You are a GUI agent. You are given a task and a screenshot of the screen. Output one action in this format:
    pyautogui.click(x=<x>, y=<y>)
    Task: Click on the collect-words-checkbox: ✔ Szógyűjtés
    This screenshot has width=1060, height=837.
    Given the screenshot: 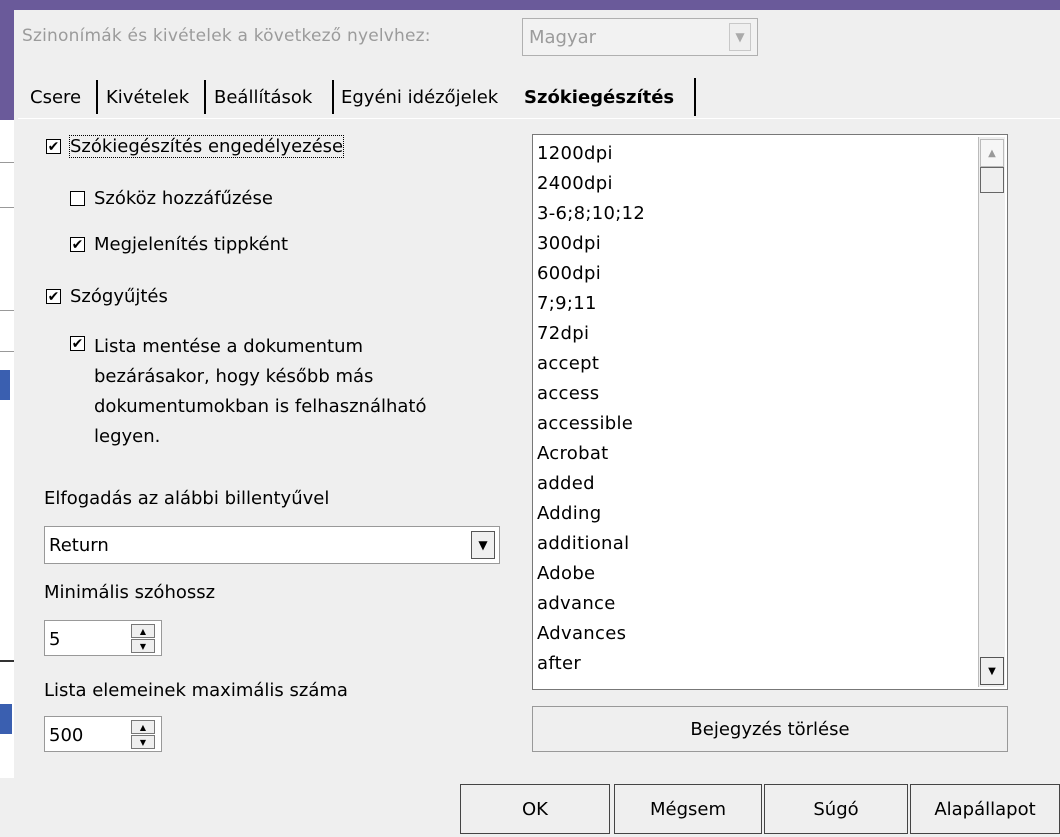 What is the action you would take?
    pyautogui.click(x=107, y=296)
    